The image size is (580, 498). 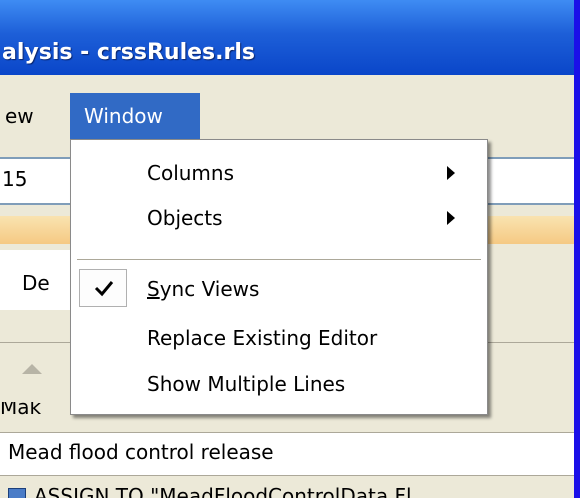 I want to click on menu-item-replace-existing-editor: Replace Existing Editor, so click(x=279, y=338).